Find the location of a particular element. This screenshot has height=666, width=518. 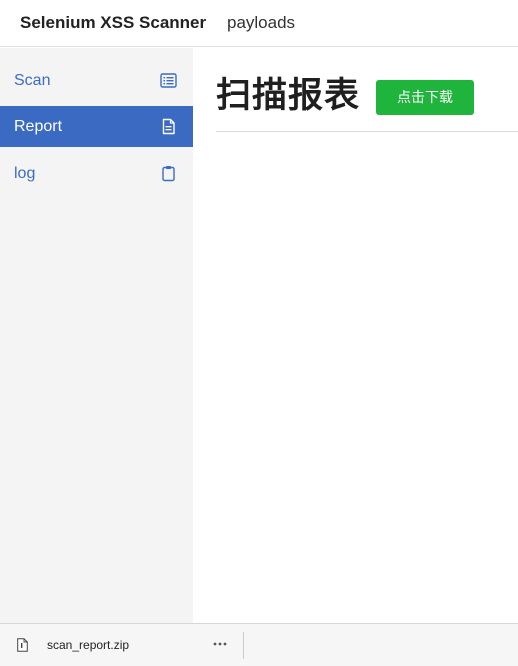

title-divider is located at coordinates (367, 131).